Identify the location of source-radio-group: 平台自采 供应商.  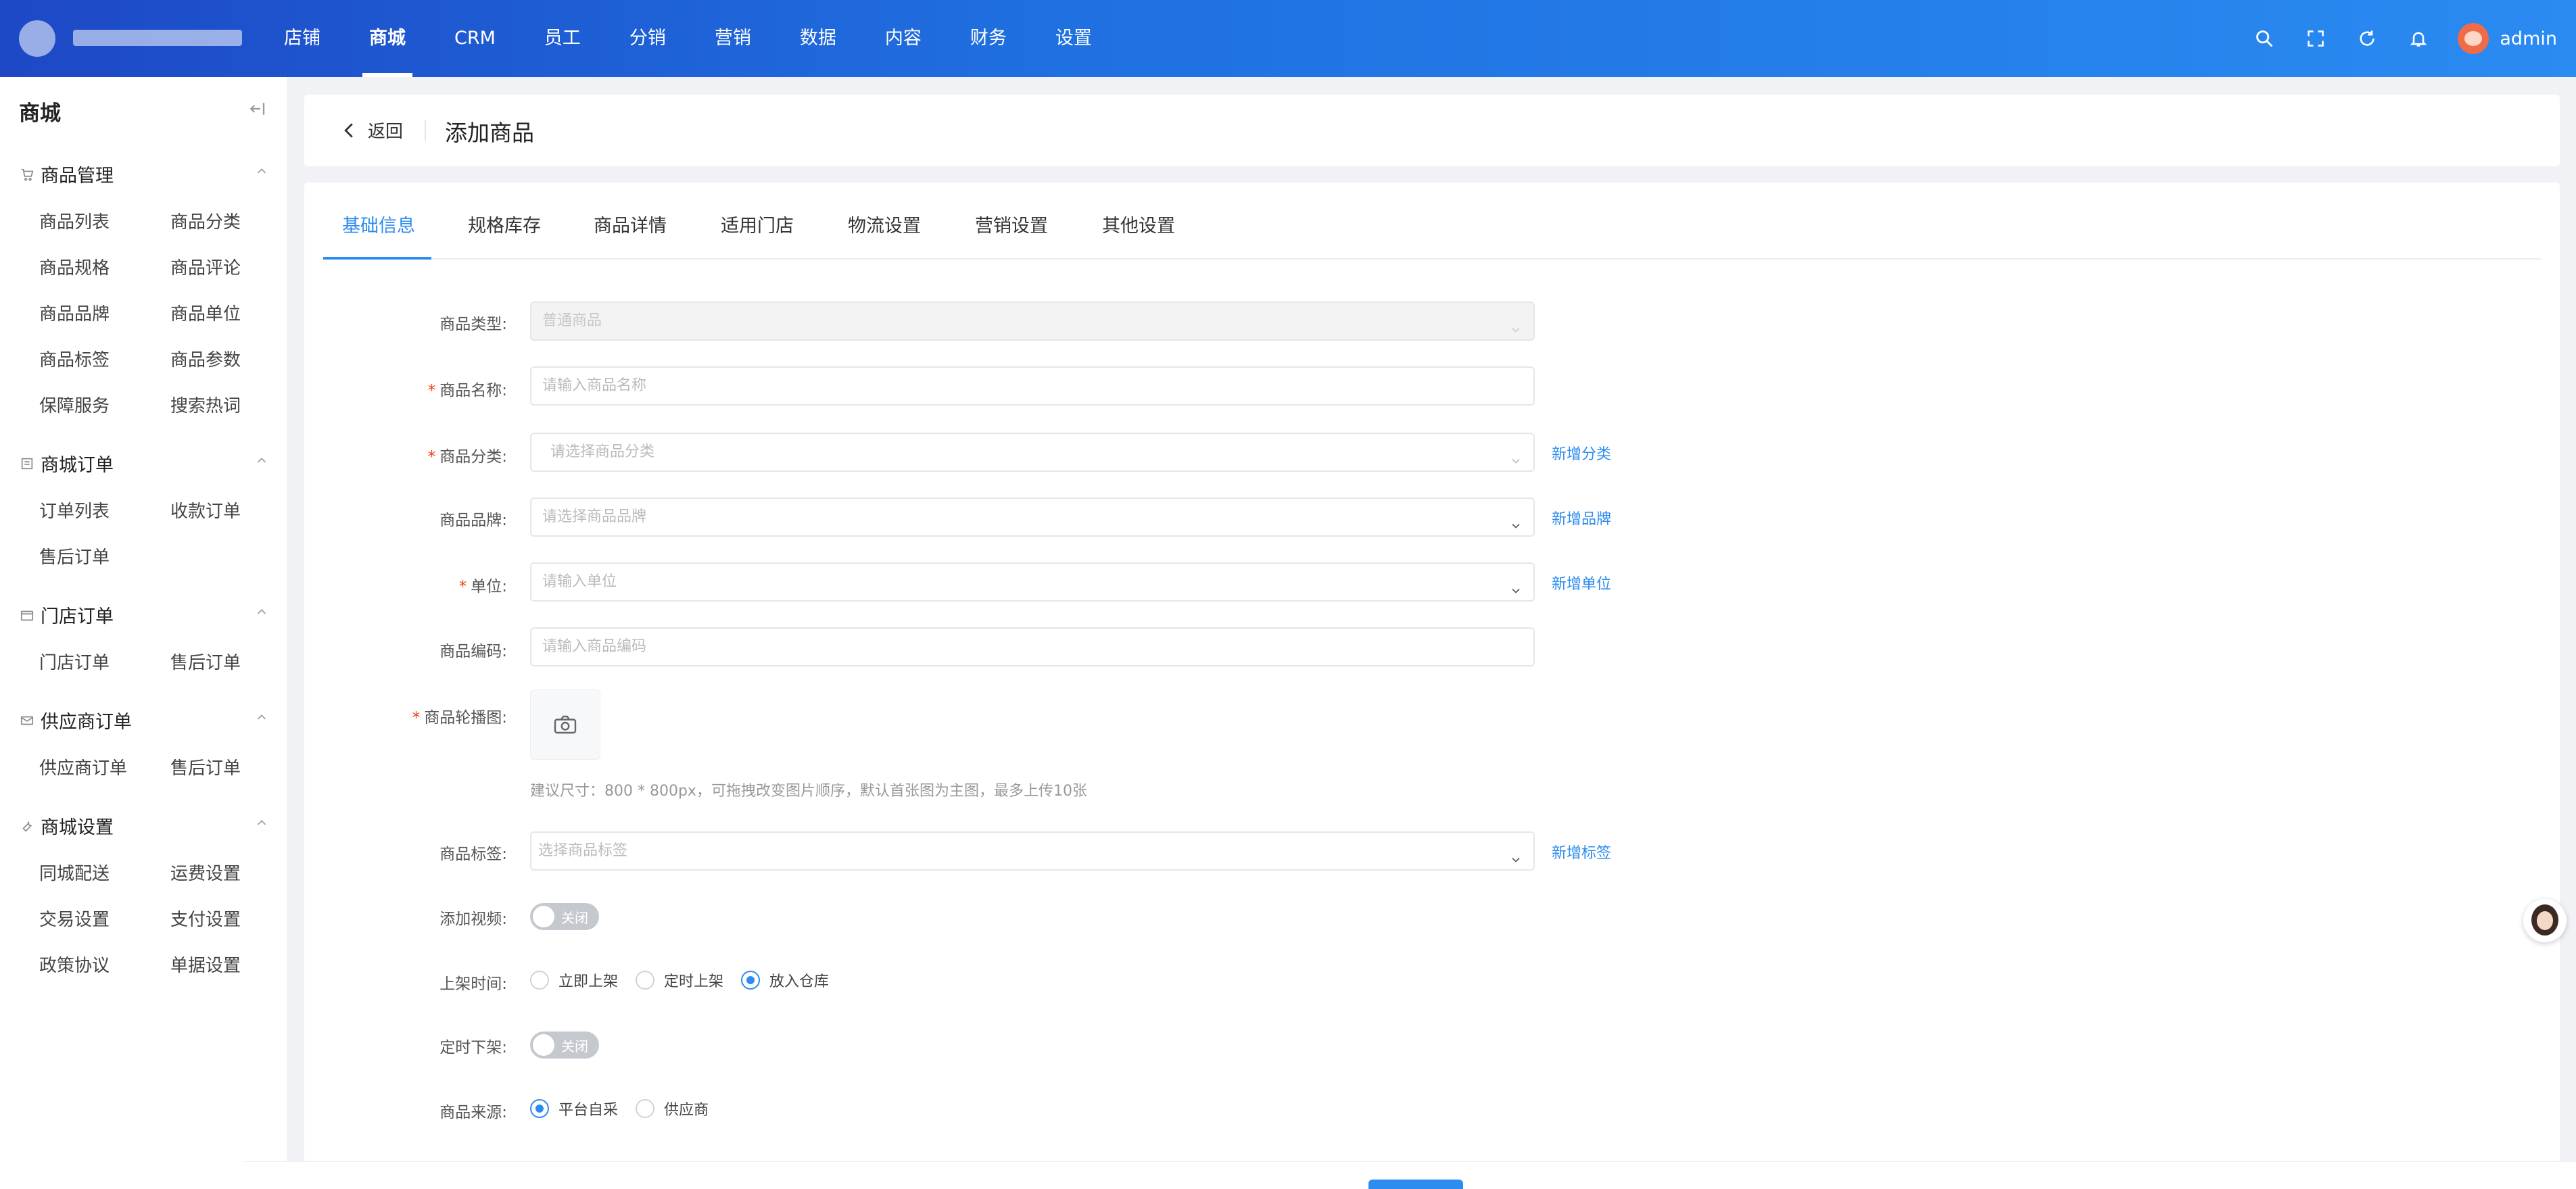
(628, 1108).